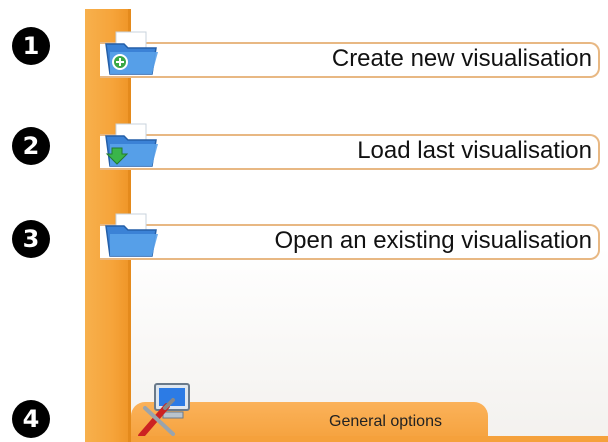 This screenshot has width=608, height=442. Describe the element at coordinates (164, 411) in the screenshot. I see `tools-computer-icon` at that location.